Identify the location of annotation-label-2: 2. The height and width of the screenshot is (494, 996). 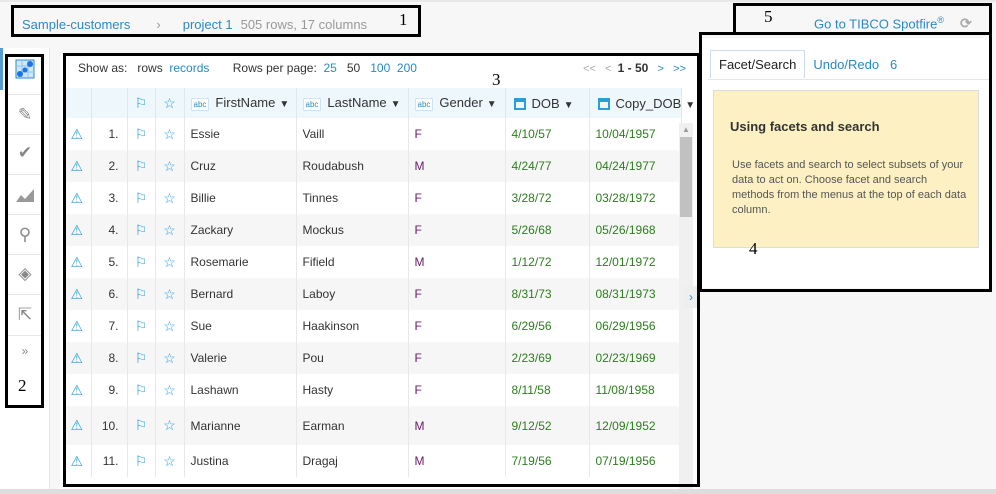
(22, 385).